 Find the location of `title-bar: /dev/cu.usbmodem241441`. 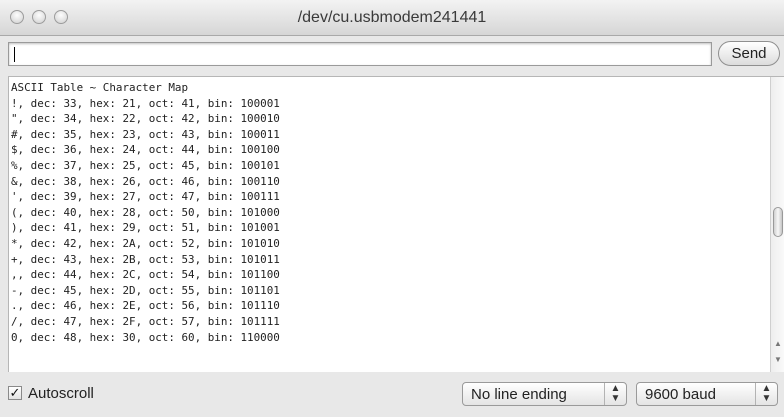

title-bar: /dev/cu.usbmodem241441 is located at coordinates (392, 18).